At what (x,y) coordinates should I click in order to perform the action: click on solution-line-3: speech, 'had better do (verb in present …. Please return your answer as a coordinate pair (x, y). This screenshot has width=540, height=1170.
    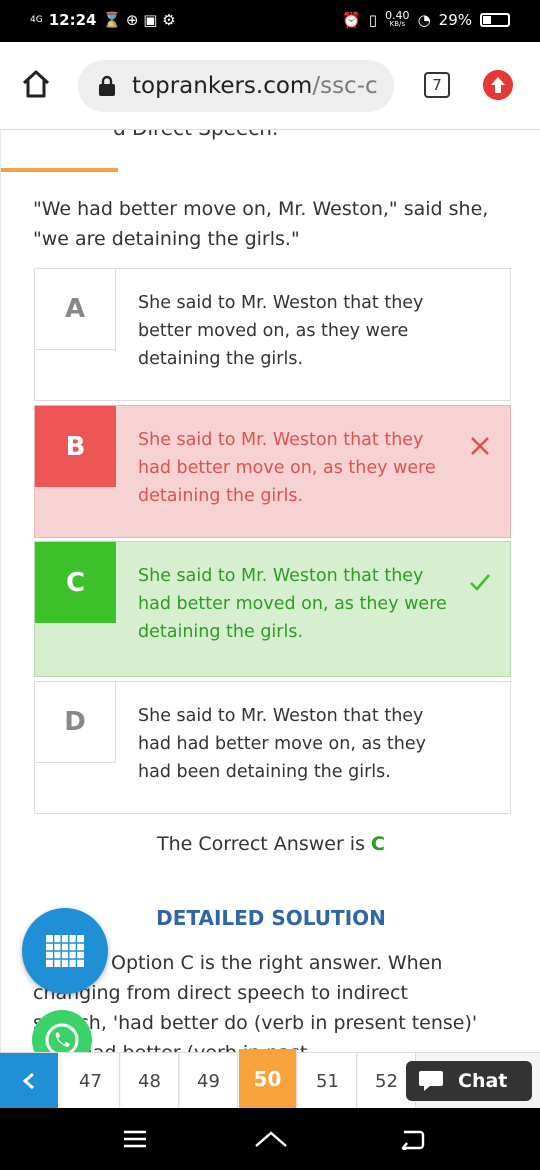
    Looking at the image, I should click on (255, 1023).